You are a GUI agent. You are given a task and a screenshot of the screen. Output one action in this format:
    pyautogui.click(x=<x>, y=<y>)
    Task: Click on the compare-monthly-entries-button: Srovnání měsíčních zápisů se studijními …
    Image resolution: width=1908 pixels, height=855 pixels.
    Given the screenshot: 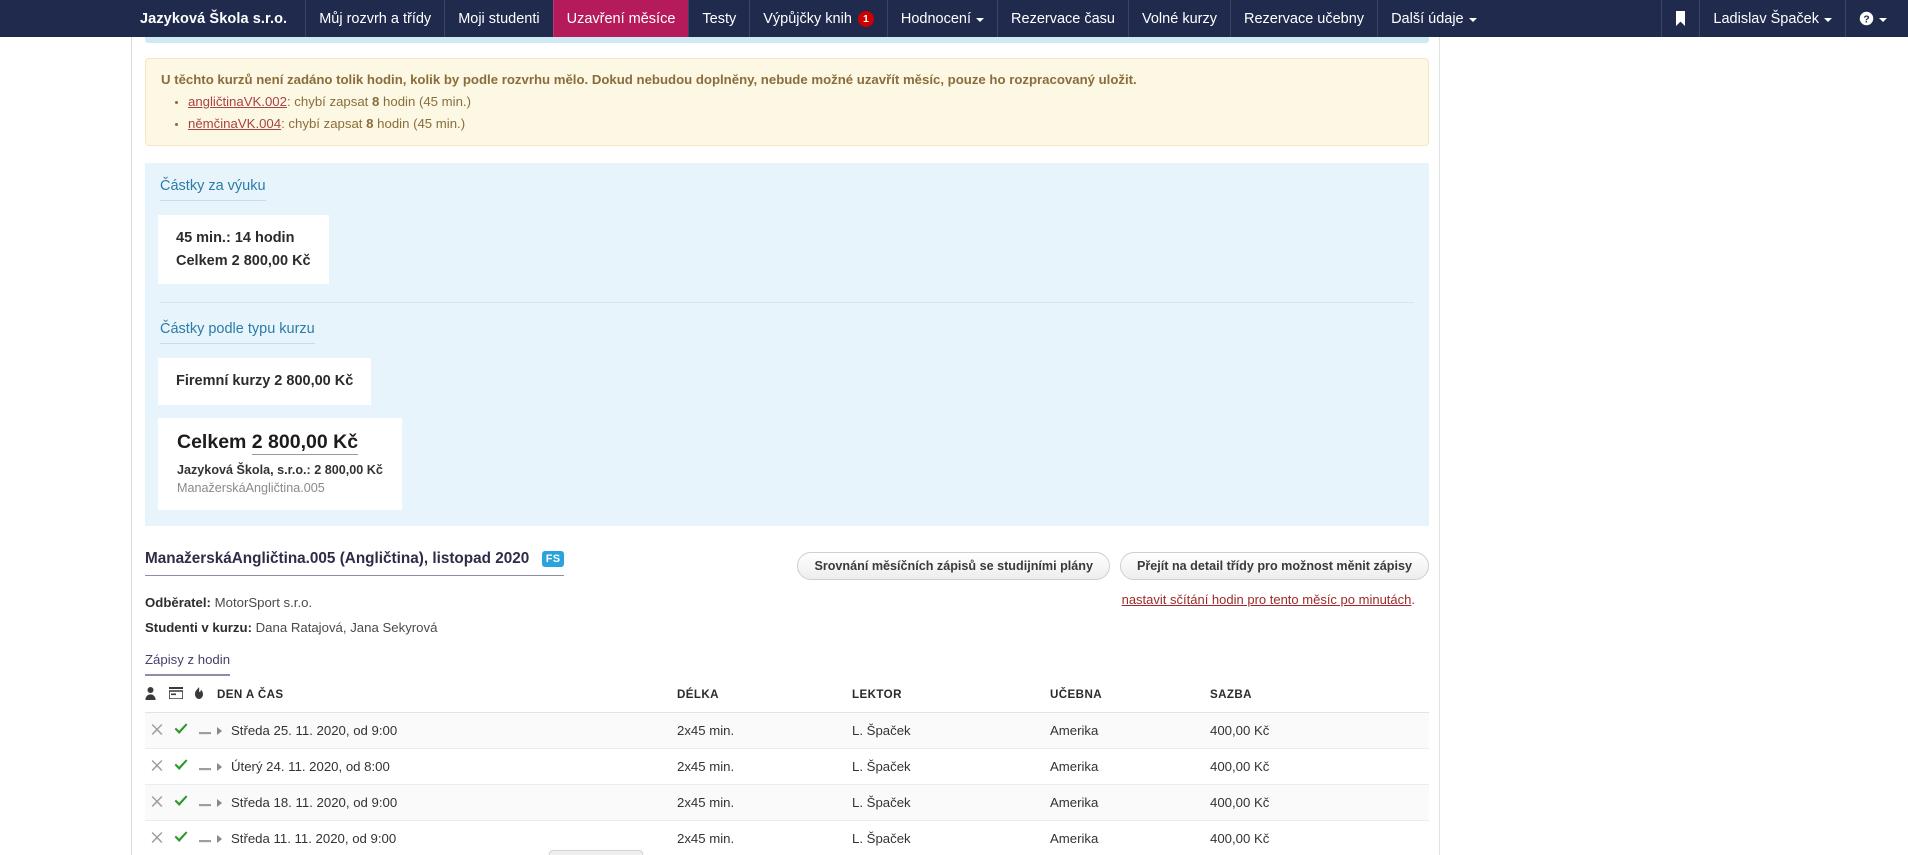 What is the action you would take?
    pyautogui.click(x=953, y=565)
    